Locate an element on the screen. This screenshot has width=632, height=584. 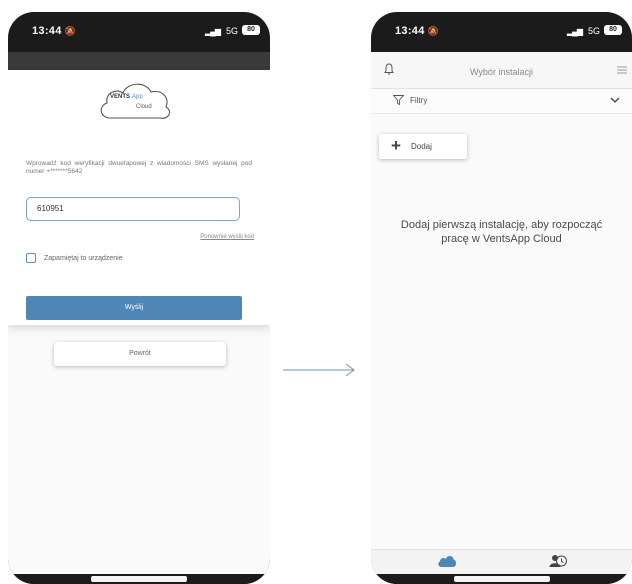
filter-bar: Filtry is located at coordinates (501, 101).